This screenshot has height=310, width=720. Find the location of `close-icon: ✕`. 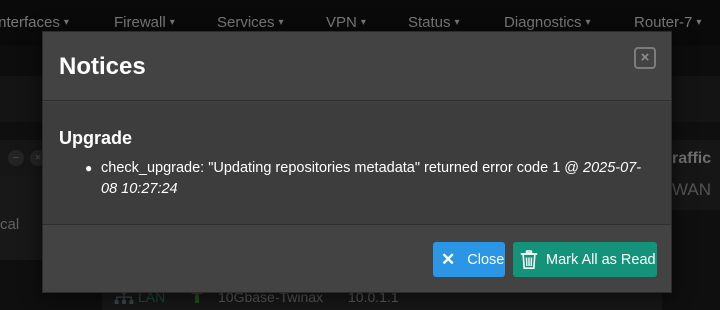

close-icon: ✕ is located at coordinates (448, 259).